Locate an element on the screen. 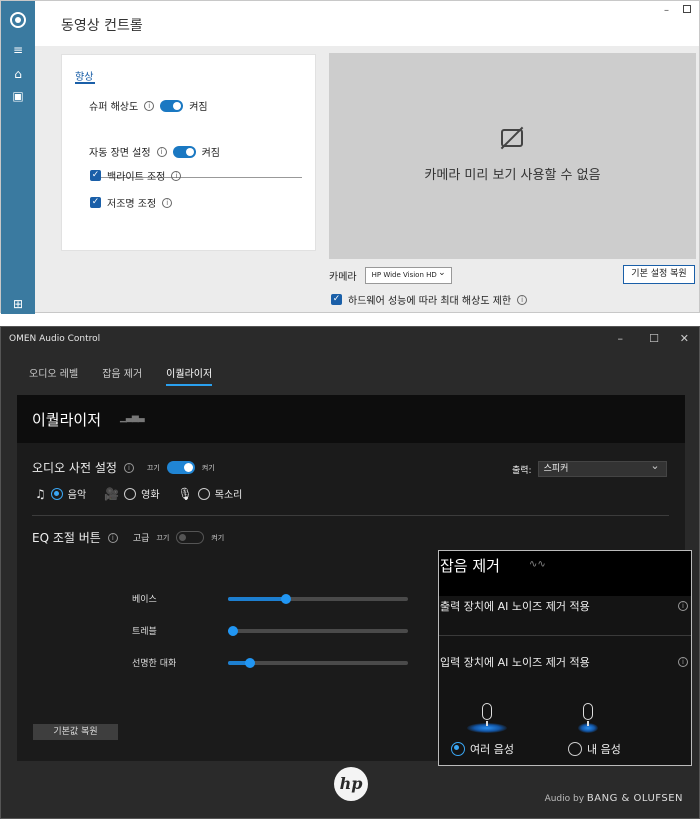 This screenshot has width=700, height=819. equalizer-heading: 이퀄라이저 is located at coordinates (67, 420).